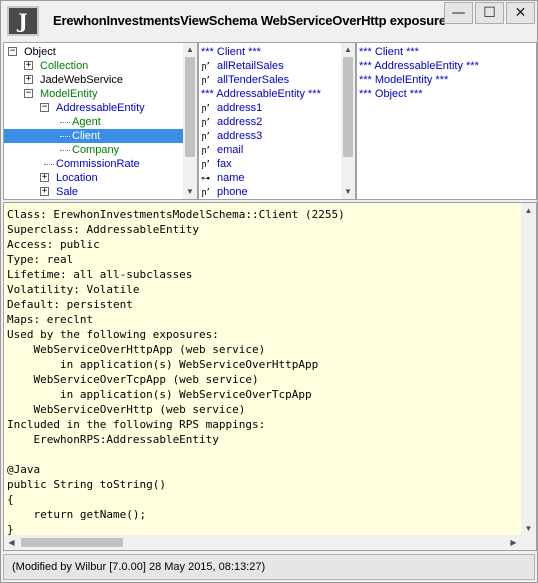 Image resolution: width=538 pixels, height=583 pixels. I want to click on details-vertical-scrollbar: ▲ ▼, so click(528, 369).